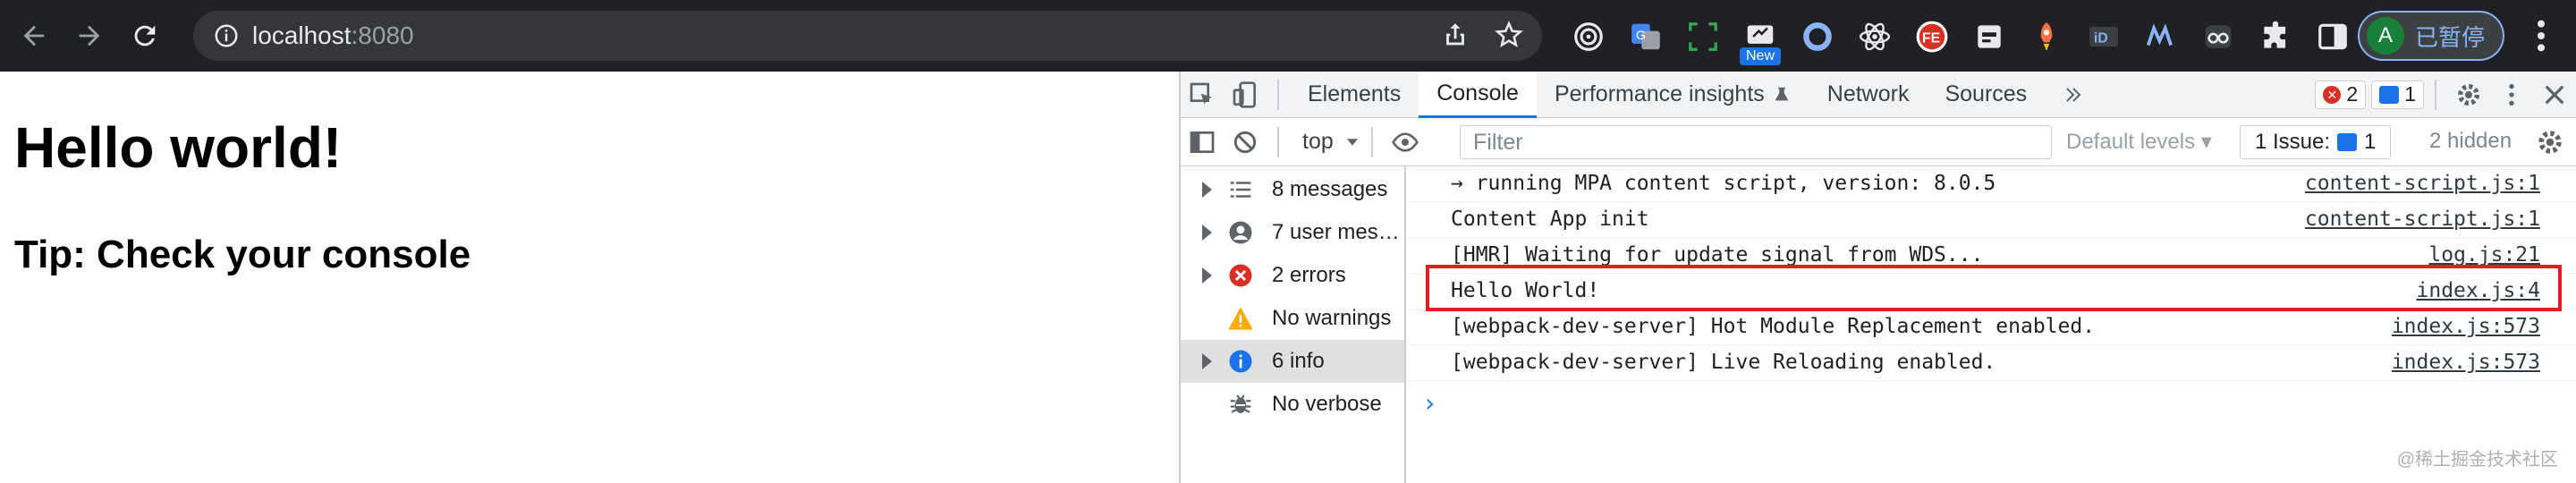 This screenshot has height=483, width=2576. Describe the element at coordinates (2450, 37) in the screenshot. I see `profile-status: 已暂停` at that location.